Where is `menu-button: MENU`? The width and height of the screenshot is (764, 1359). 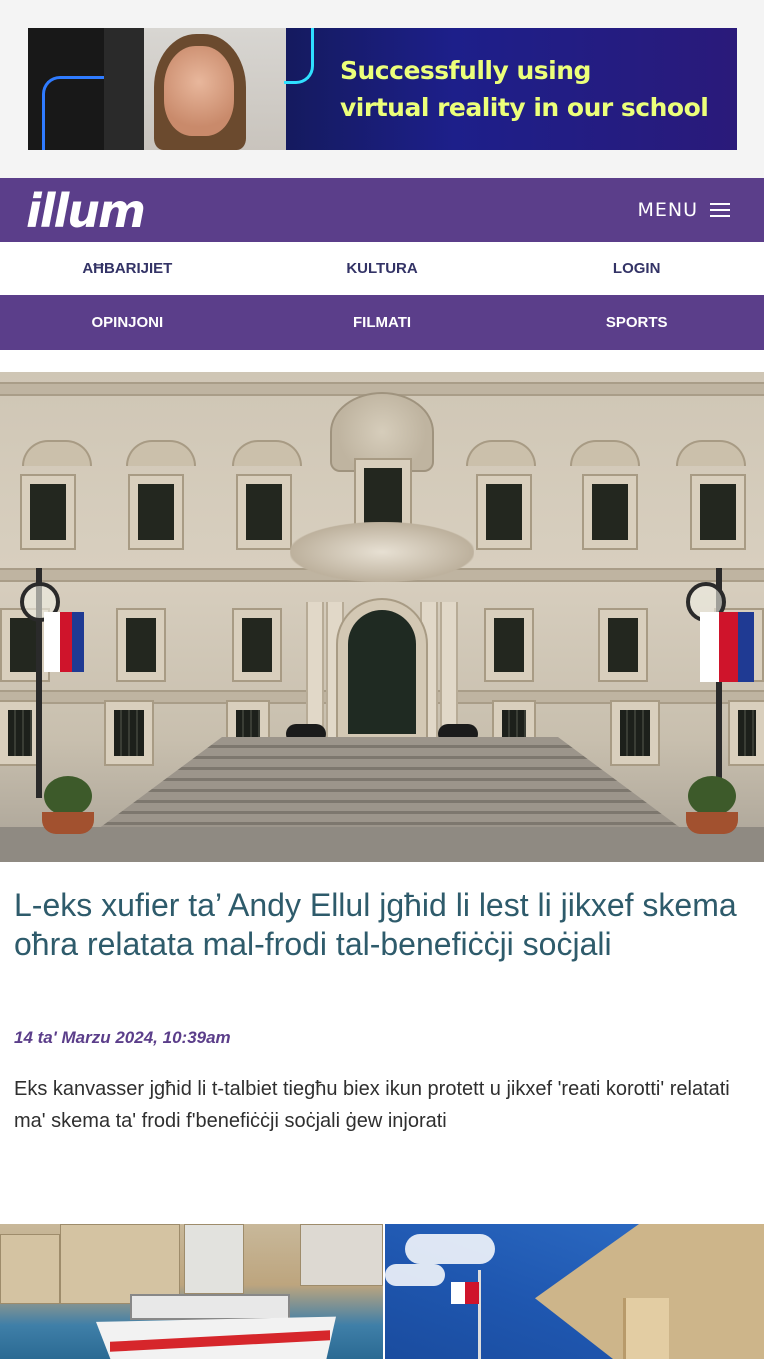
menu-button: MENU is located at coordinates (683, 210).